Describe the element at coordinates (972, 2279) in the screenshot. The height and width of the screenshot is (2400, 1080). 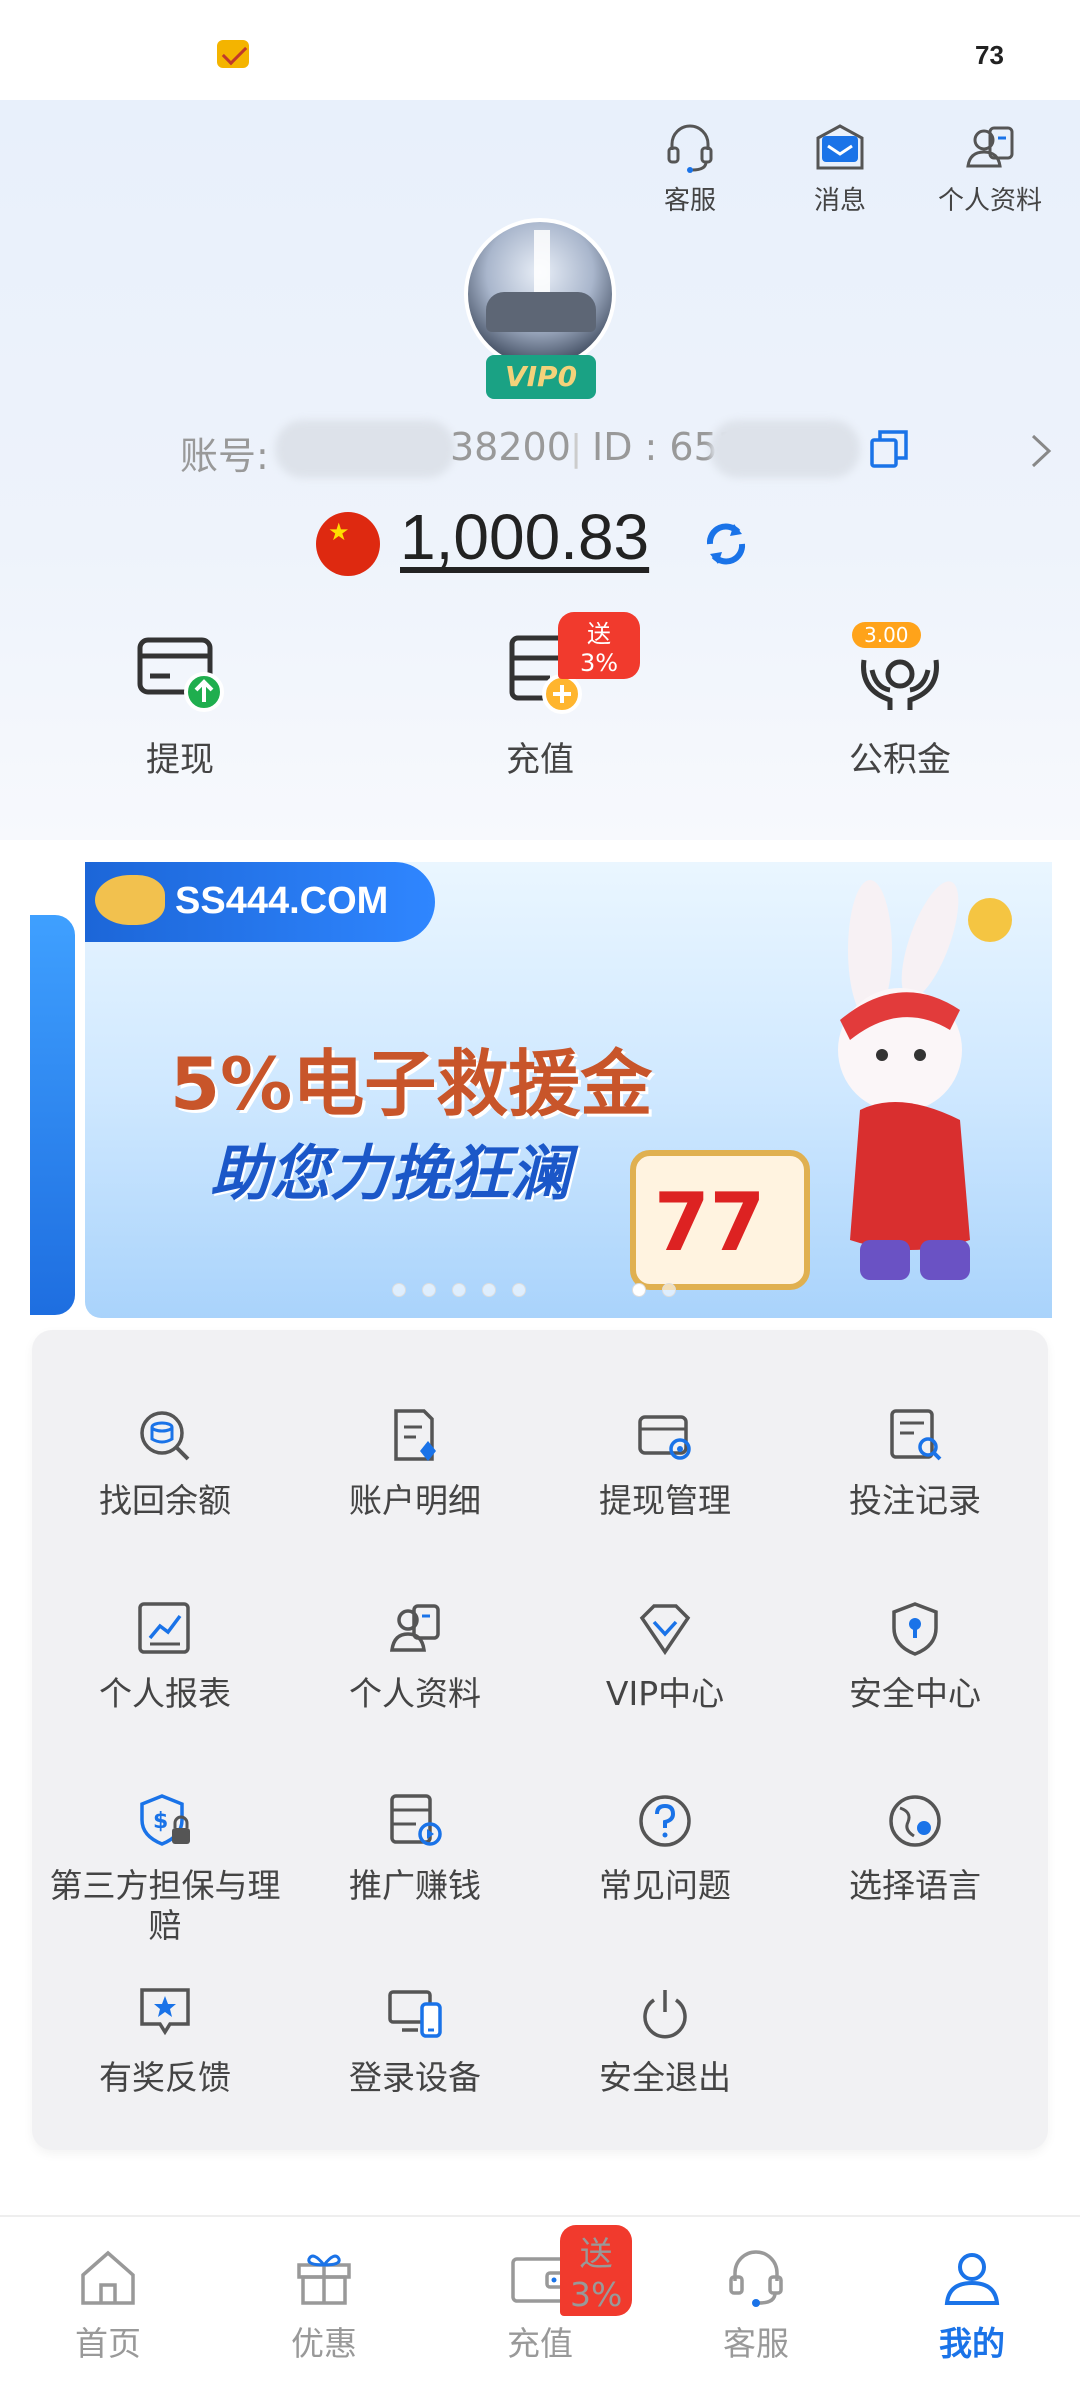
I see `user-icon` at that location.